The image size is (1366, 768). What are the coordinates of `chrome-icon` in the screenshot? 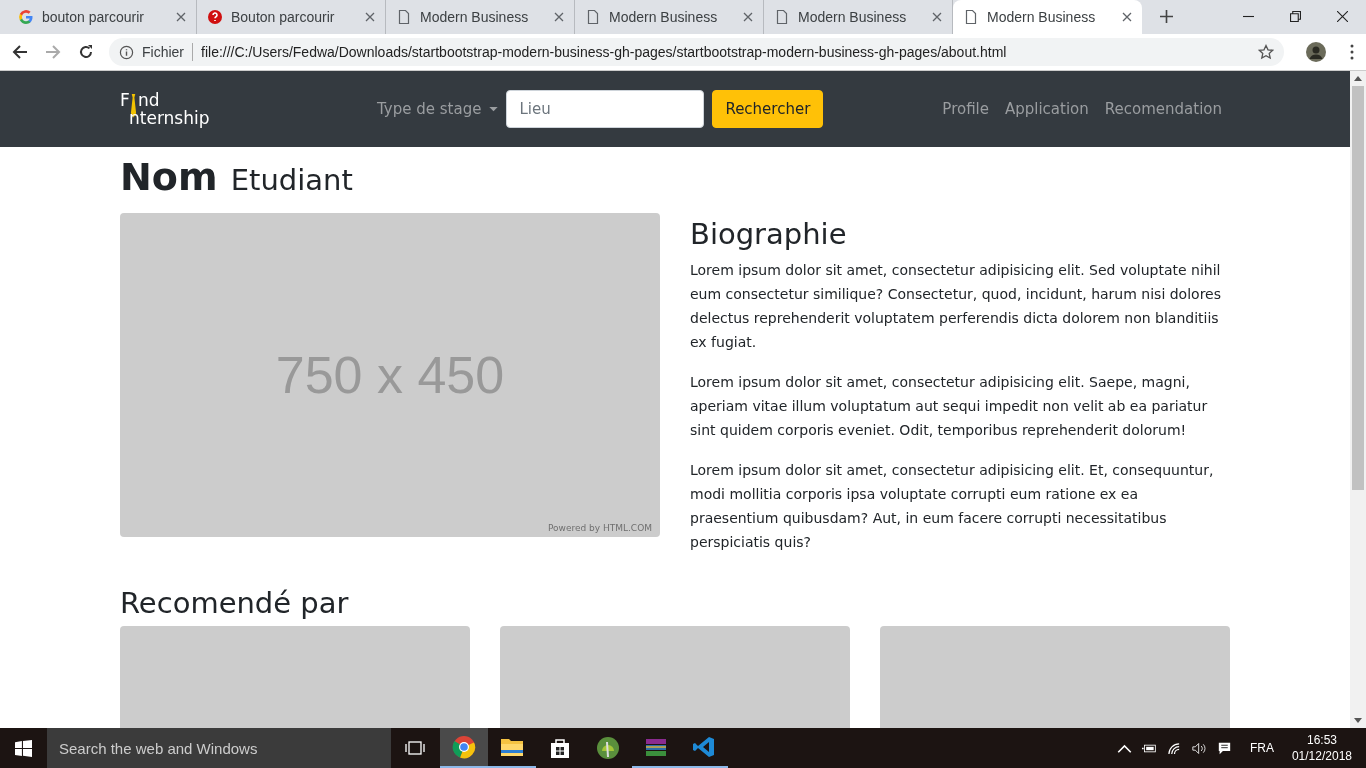 It's located at (464, 747).